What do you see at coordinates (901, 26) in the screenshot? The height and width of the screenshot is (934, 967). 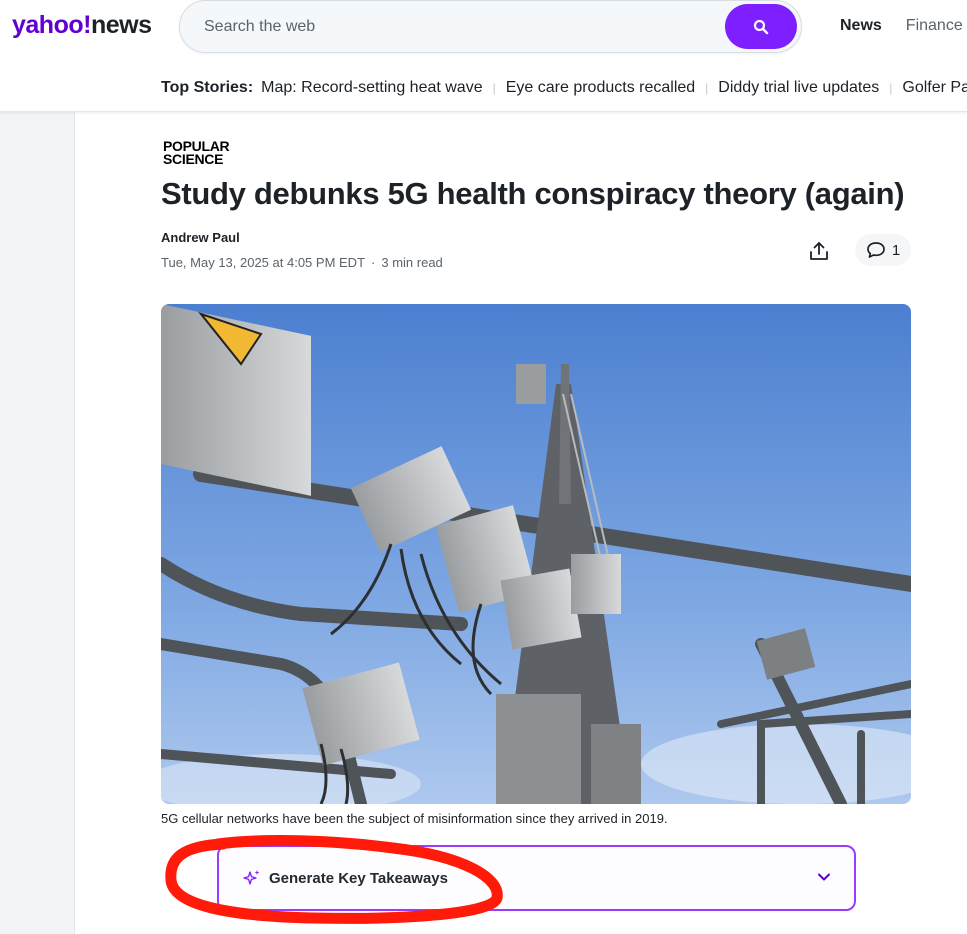 I see `main-nav: News Finance` at bounding box center [901, 26].